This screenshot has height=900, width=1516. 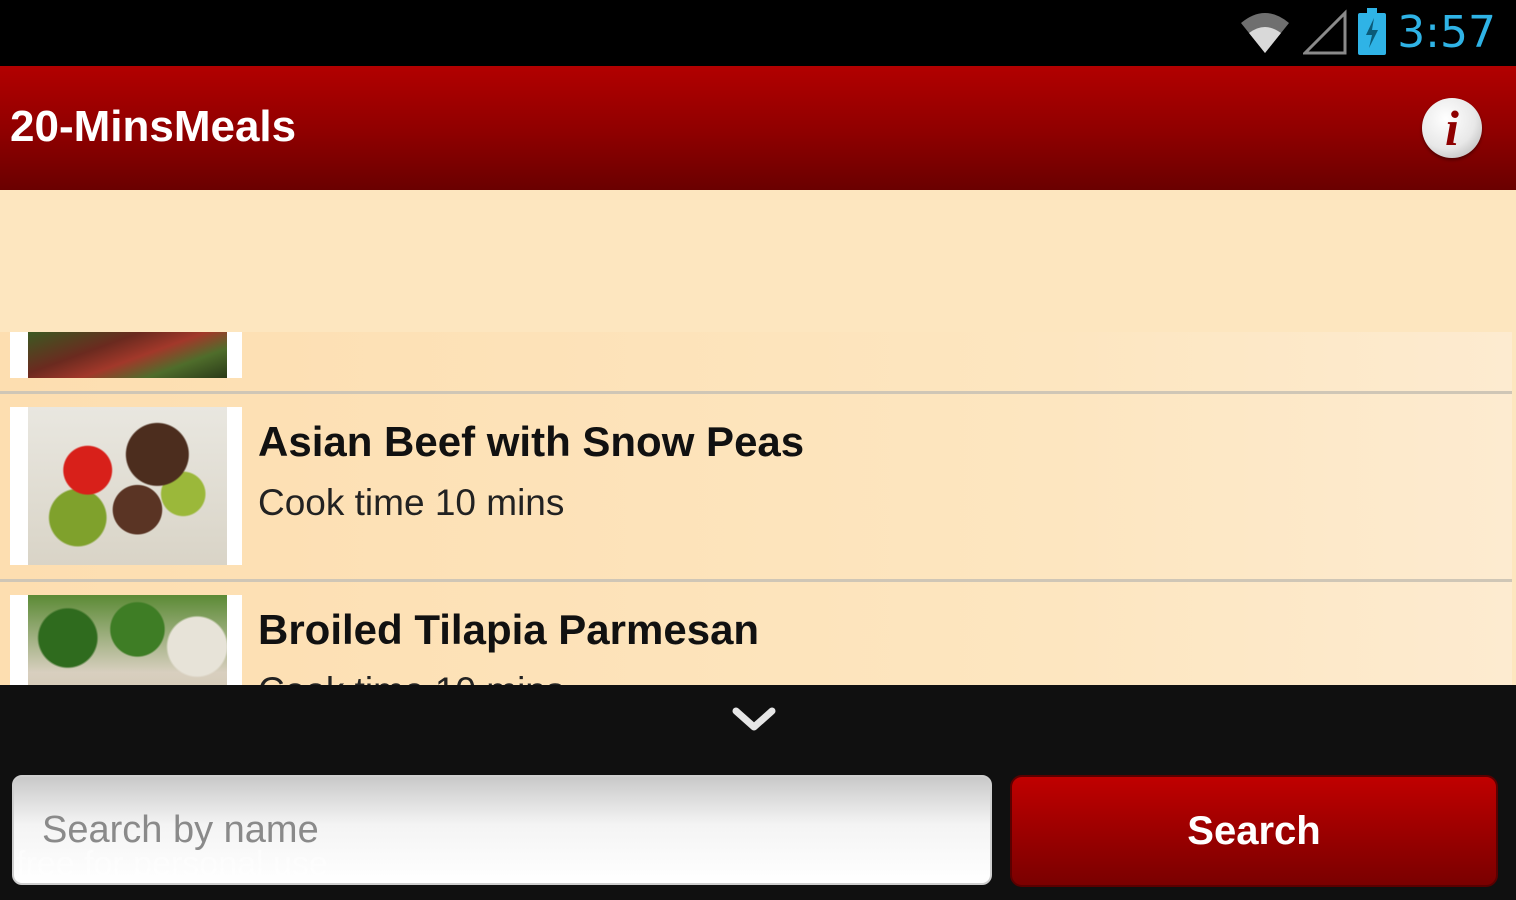 I want to click on app-bar: 20-MinsMeals i, so click(x=758, y=128).